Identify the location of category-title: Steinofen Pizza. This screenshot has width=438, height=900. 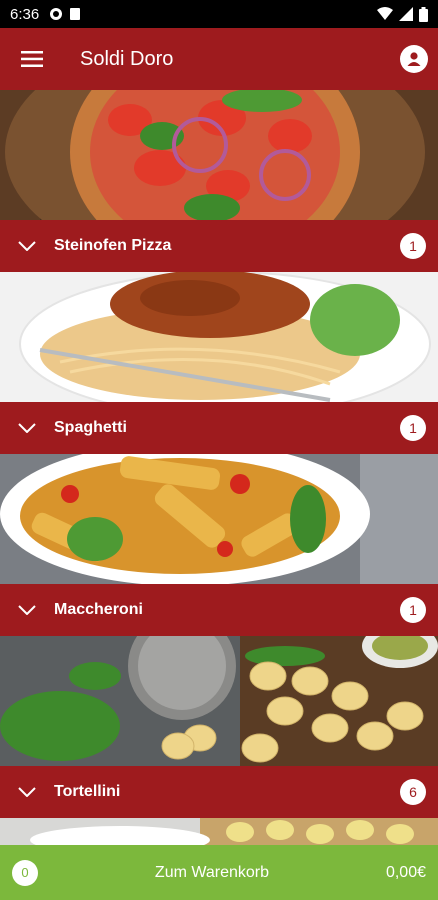
(113, 245).